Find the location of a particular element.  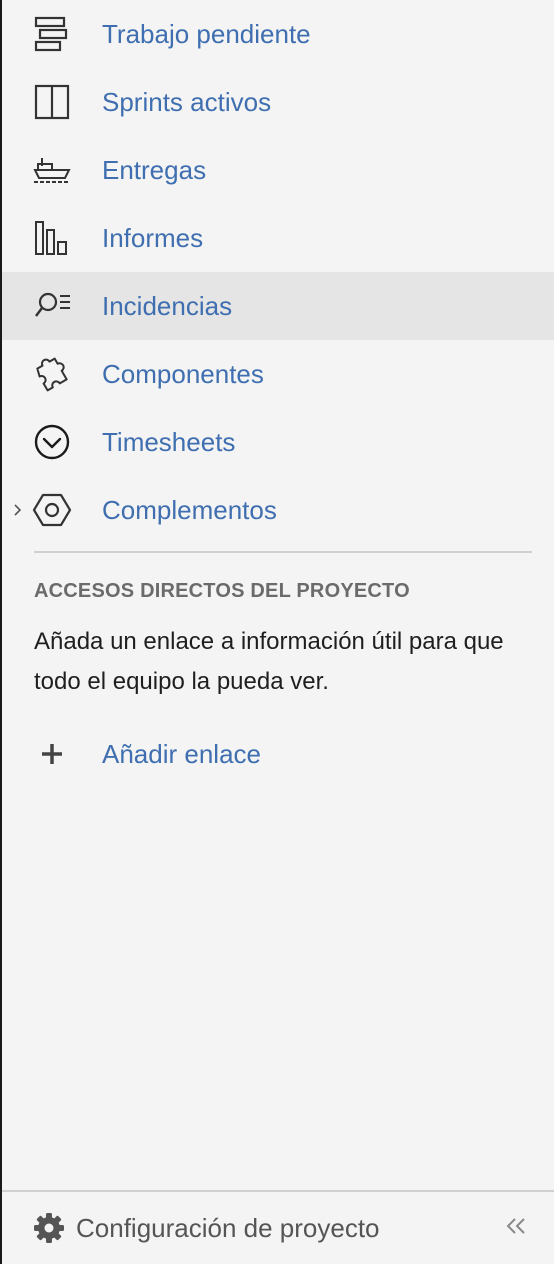

sidebar-item-incidencias: Incidencias is located at coordinates (278, 306).